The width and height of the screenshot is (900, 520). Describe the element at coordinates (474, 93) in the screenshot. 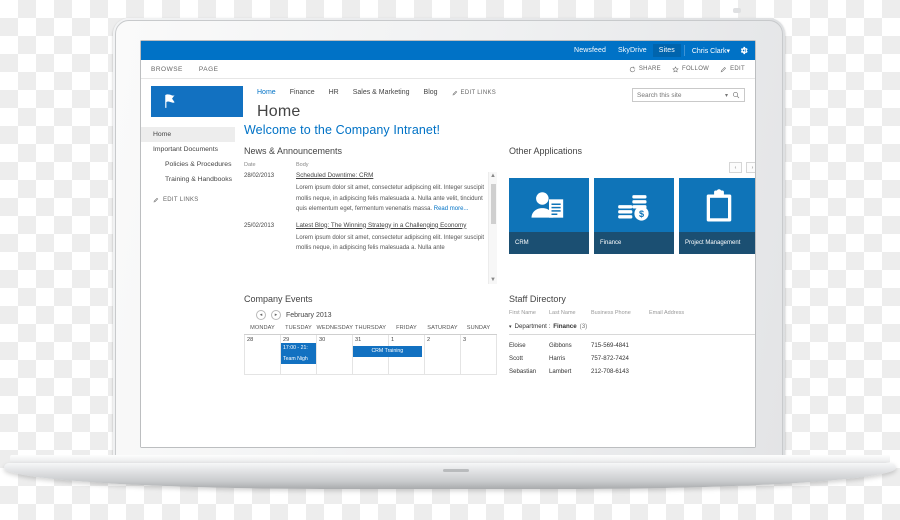

I see `nav-edit-links-button: EDIT LINKS` at that location.